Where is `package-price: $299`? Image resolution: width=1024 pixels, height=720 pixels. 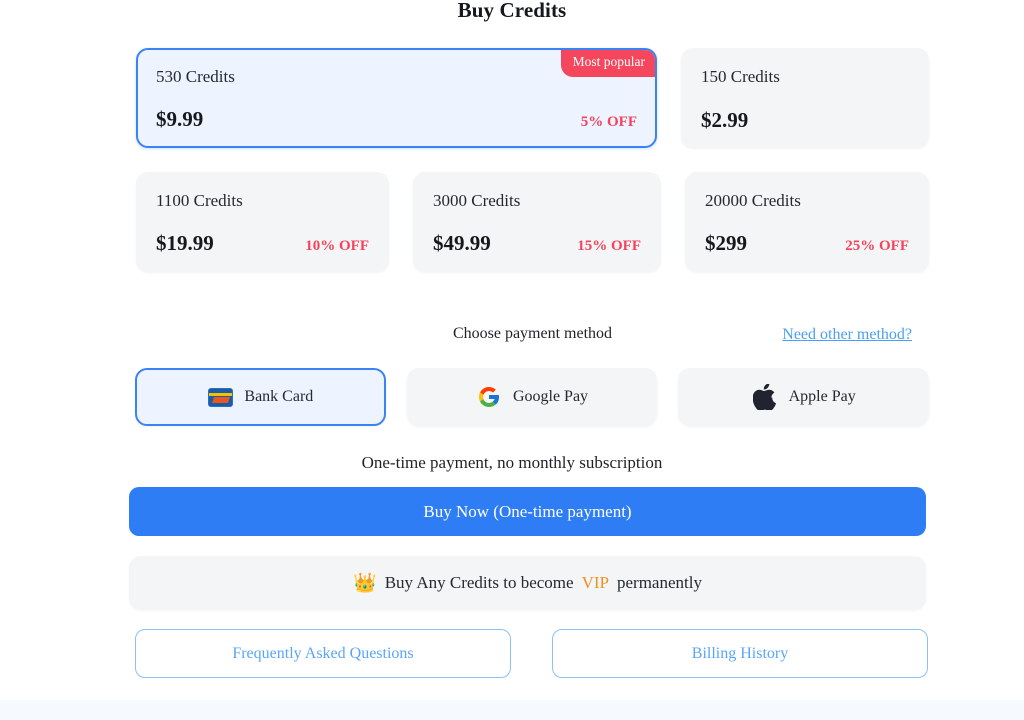 package-price: $299 is located at coordinates (726, 243).